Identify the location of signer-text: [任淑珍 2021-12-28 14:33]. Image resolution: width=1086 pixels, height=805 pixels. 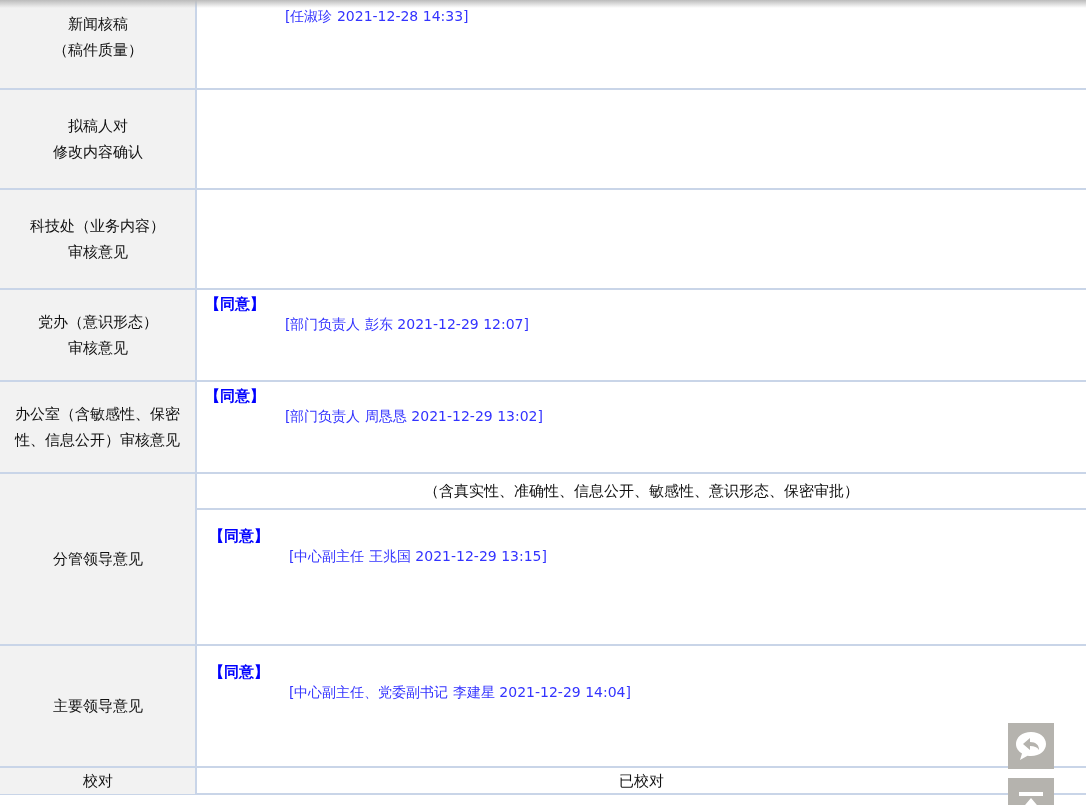
(377, 16).